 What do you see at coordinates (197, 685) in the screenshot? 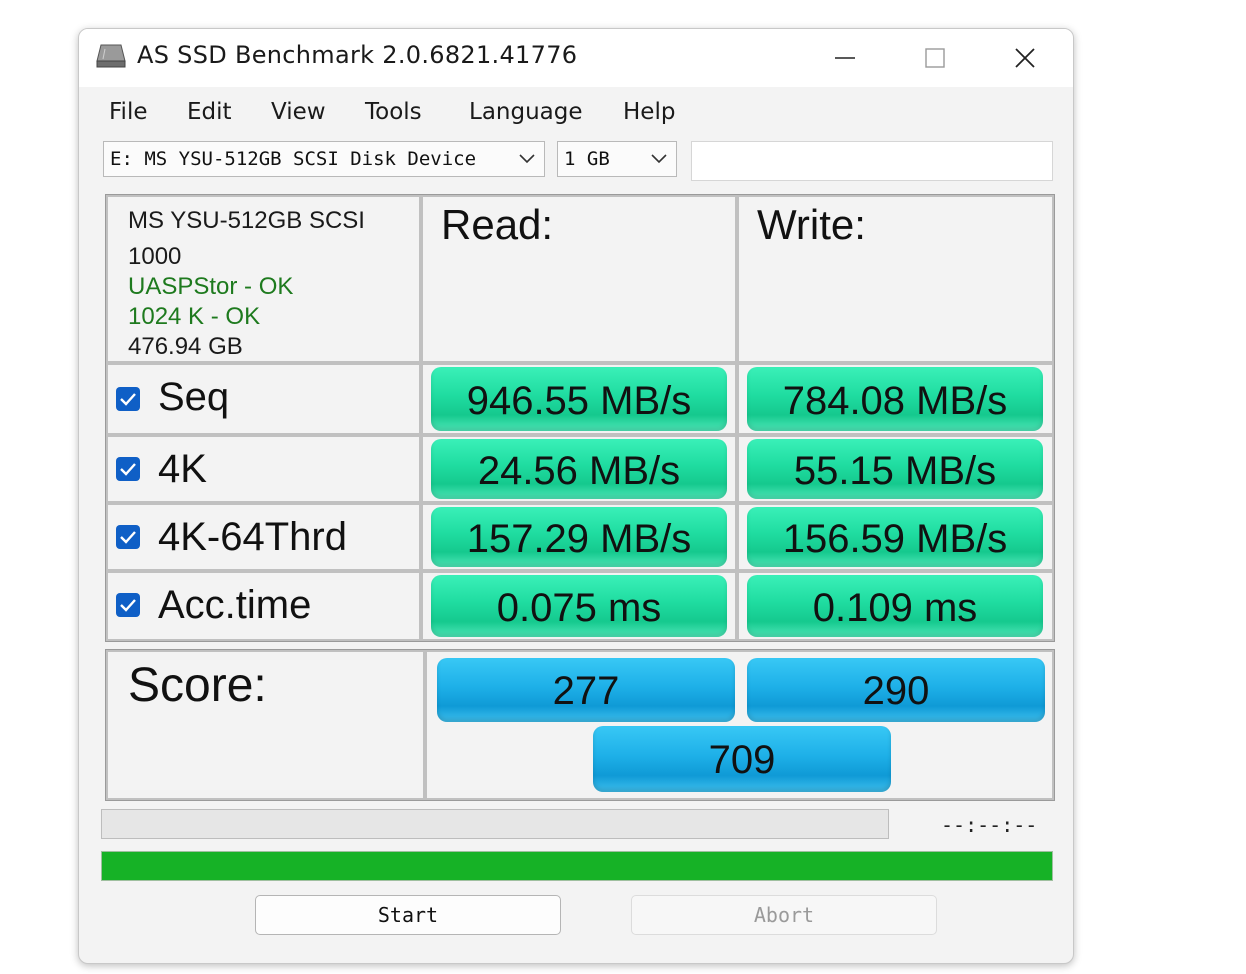
I see `score-label: Score:` at bounding box center [197, 685].